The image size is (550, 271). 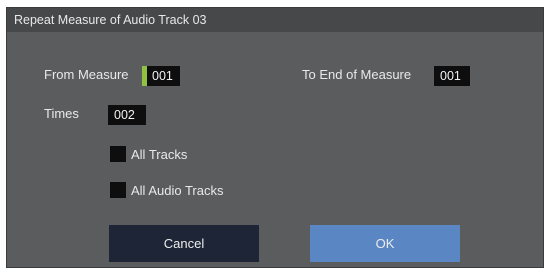 What do you see at coordinates (127, 115) in the screenshot?
I see `times-field: 002` at bounding box center [127, 115].